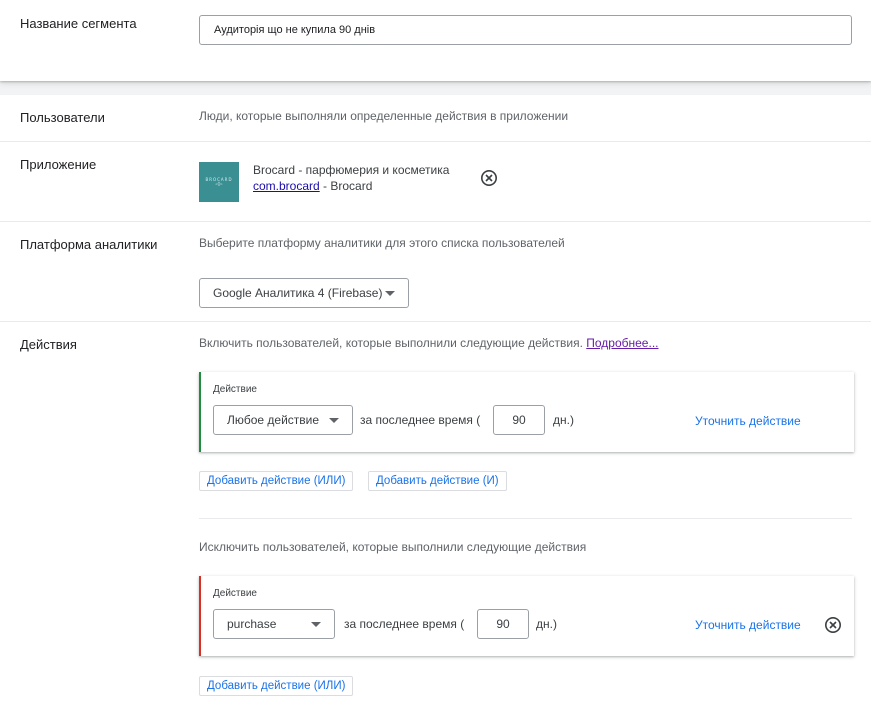  What do you see at coordinates (200, 412) in the screenshot?
I see `include-card-accent` at bounding box center [200, 412].